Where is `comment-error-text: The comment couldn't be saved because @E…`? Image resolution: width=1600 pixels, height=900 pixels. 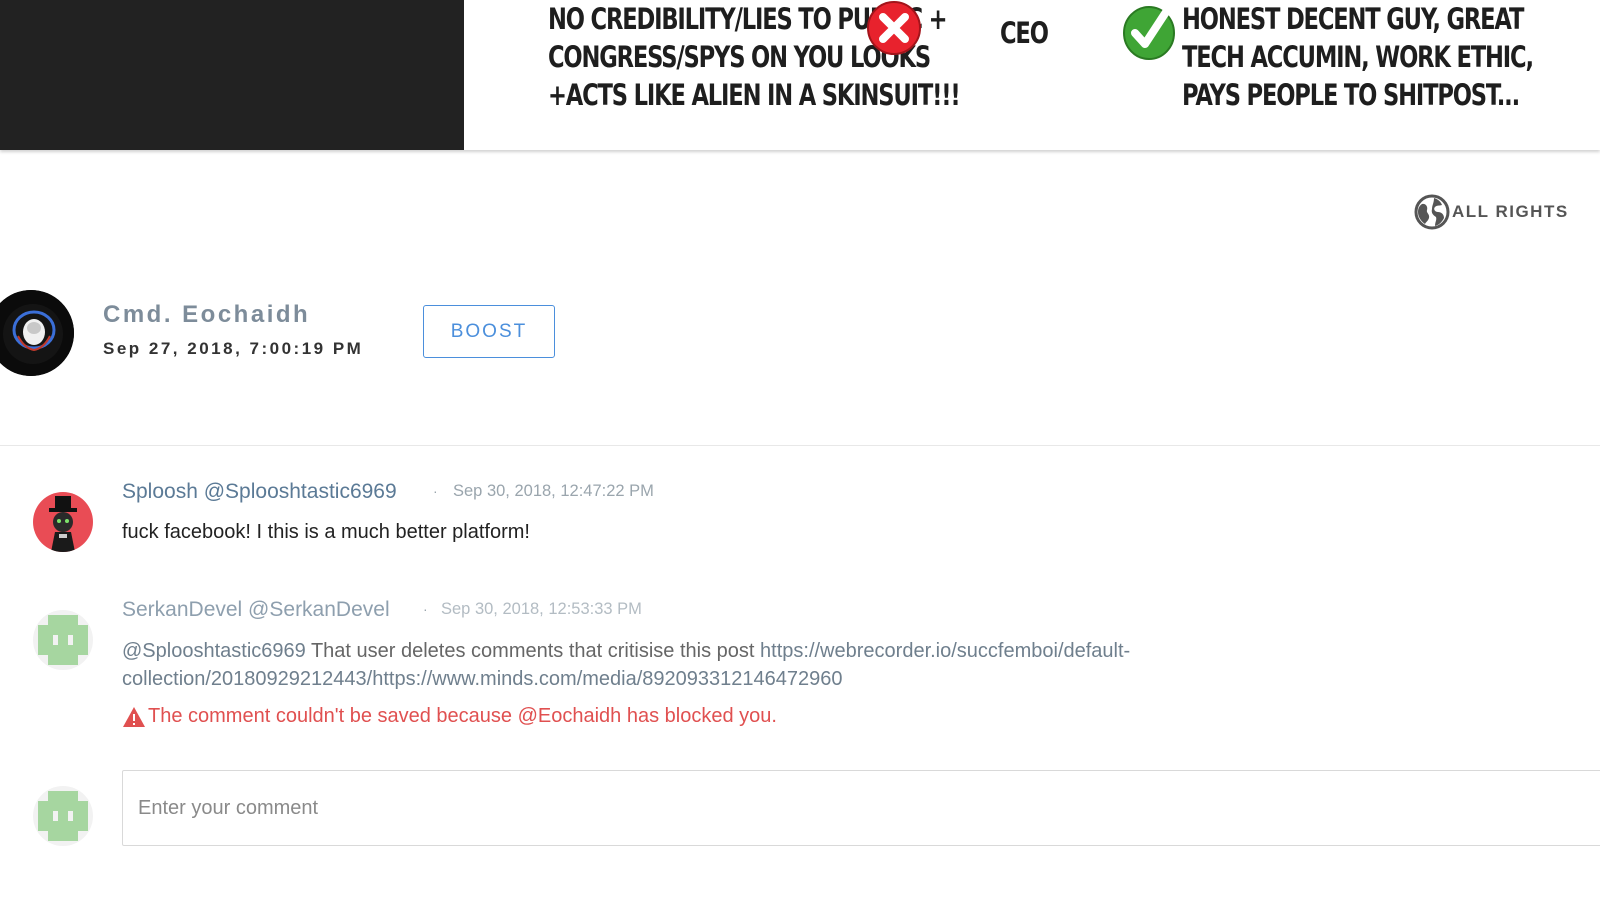 comment-error-text: The comment couldn't be saved because @E… is located at coordinates (462, 716).